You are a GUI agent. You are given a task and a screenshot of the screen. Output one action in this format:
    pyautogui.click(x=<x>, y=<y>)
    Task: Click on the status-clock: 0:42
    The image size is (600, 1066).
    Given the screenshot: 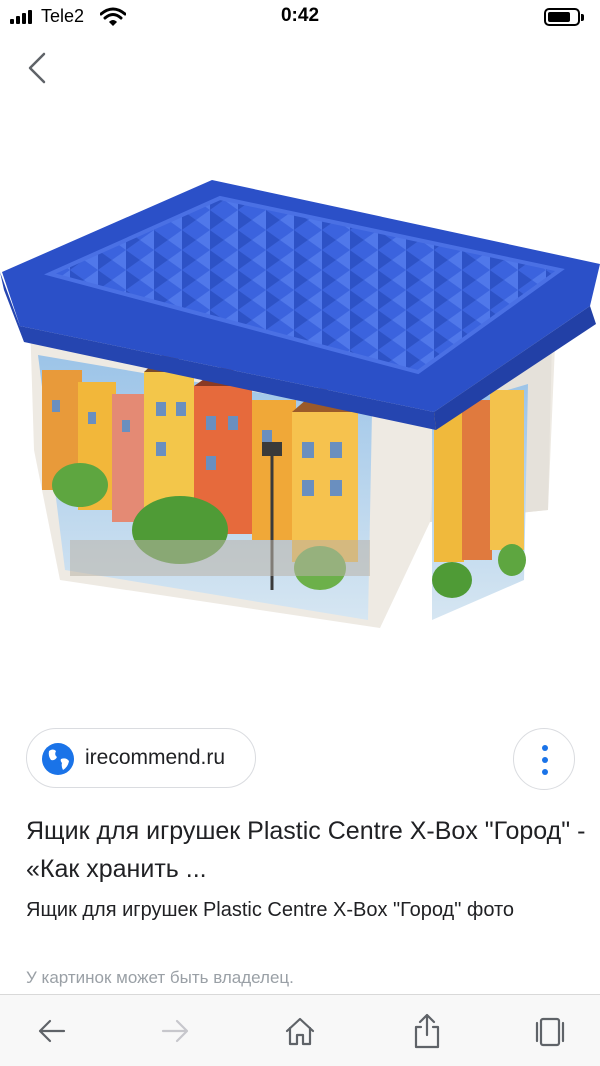 What is the action you would take?
    pyautogui.click(x=300, y=15)
    